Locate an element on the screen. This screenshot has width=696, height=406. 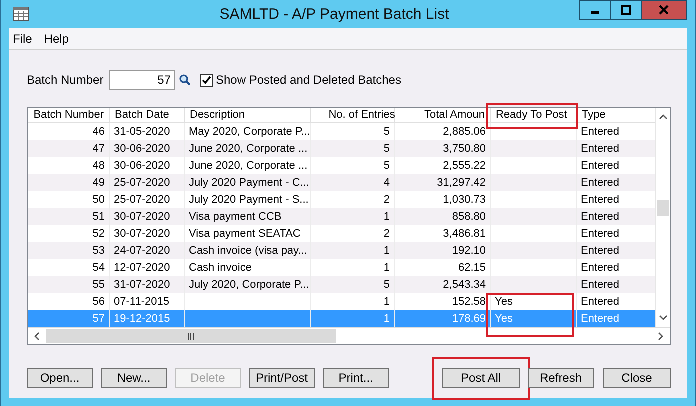
column-header: Batch Date is located at coordinates (147, 115).